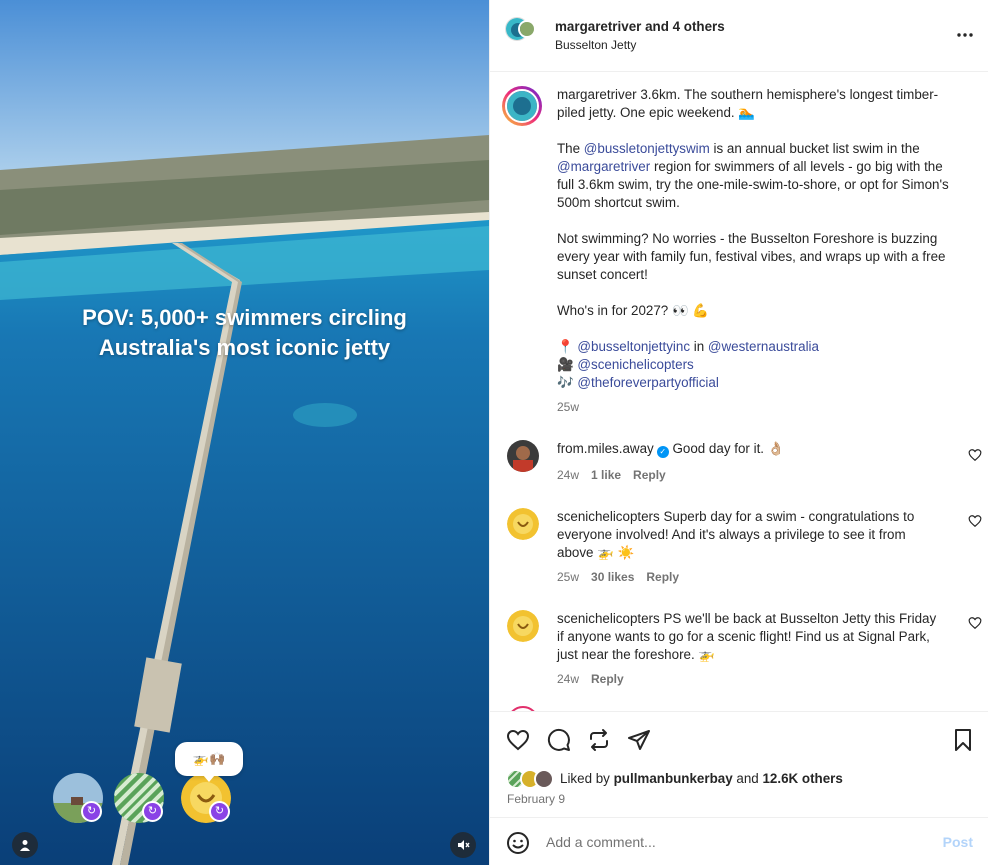 The image size is (988, 865). What do you see at coordinates (587, 778) in the screenshot?
I see `likes-prefix: Liked by` at bounding box center [587, 778].